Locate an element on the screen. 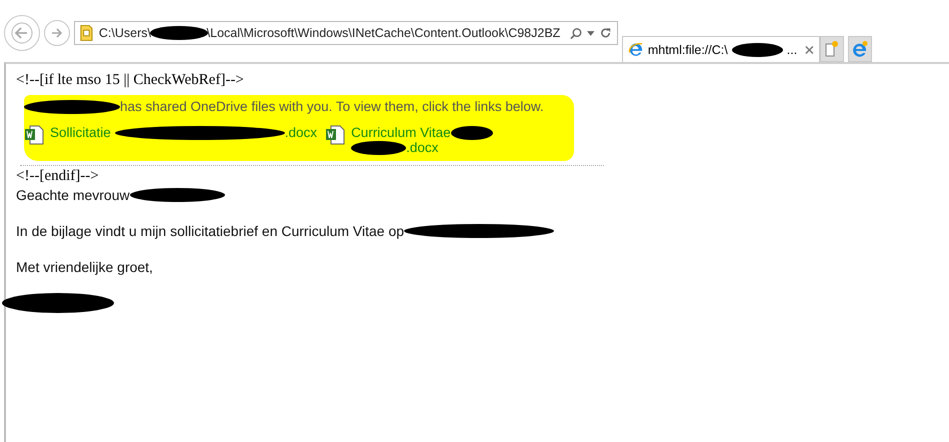 The width and height of the screenshot is (949, 442). close-icon is located at coordinates (809, 49).